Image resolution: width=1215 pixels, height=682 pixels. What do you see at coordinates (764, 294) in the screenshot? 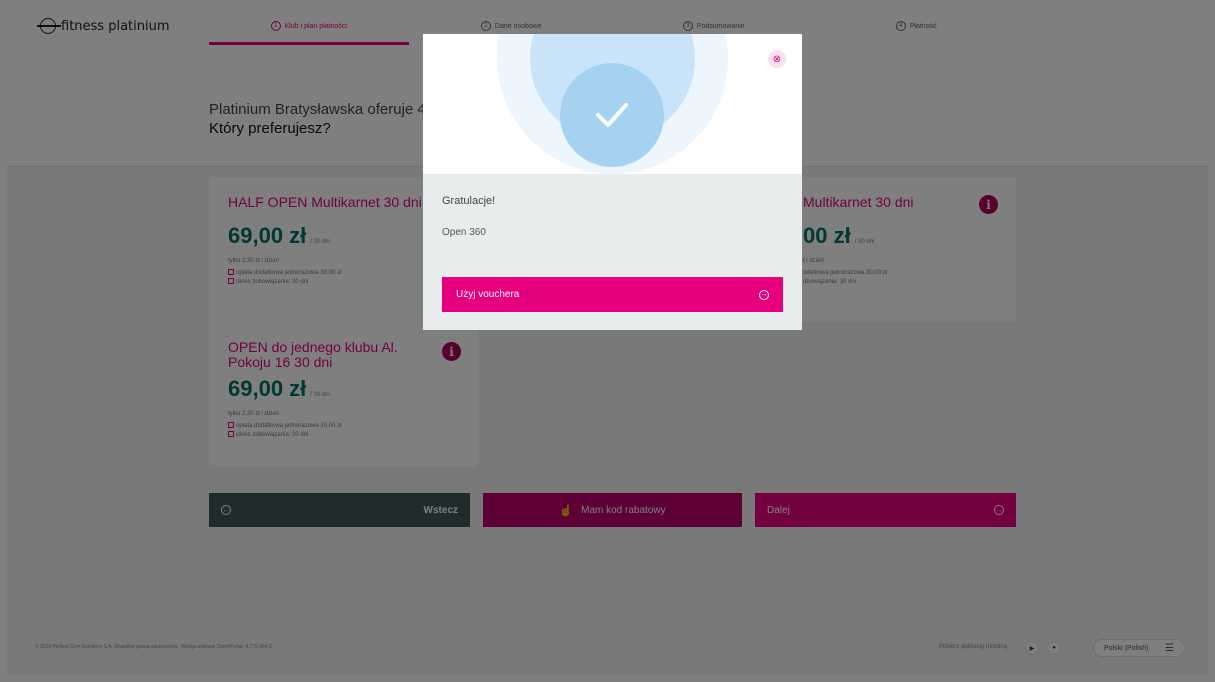
I see `arrow-right-icon: →` at bounding box center [764, 294].